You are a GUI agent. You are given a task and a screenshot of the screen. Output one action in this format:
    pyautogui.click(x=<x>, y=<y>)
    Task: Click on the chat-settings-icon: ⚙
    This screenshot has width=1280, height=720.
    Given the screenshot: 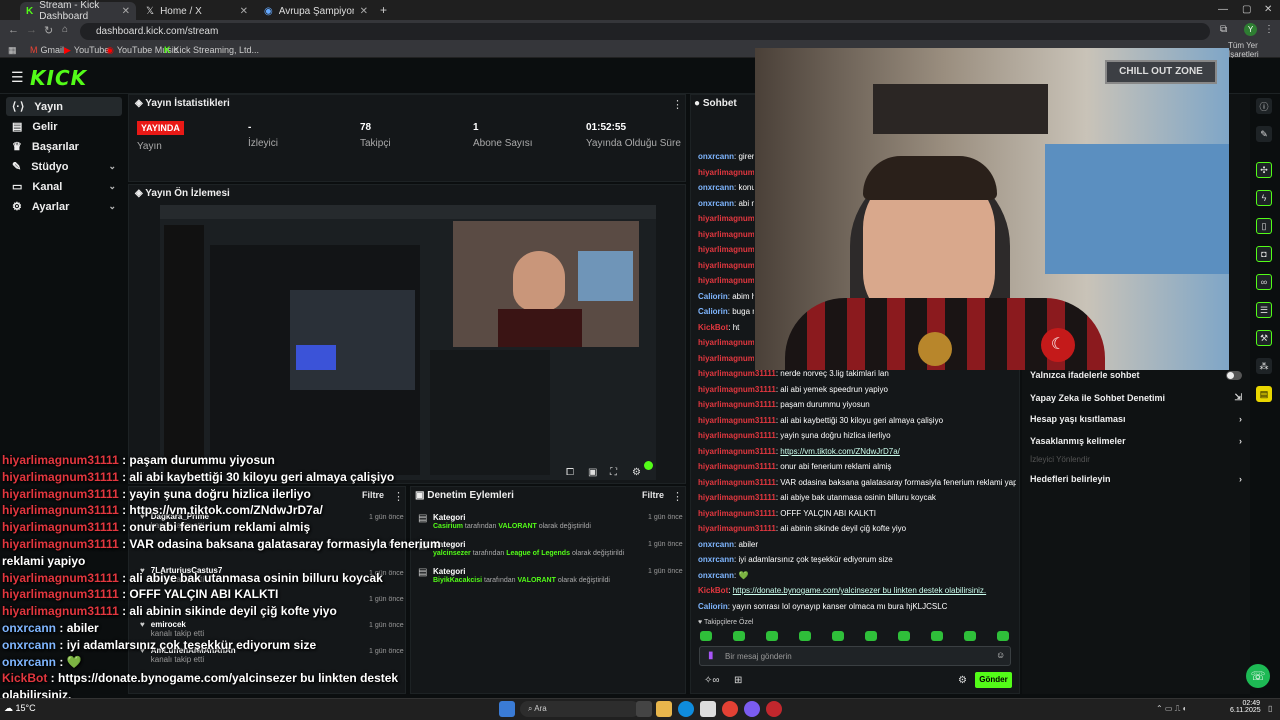 What is the action you would take?
    pyautogui.click(x=962, y=680)
    